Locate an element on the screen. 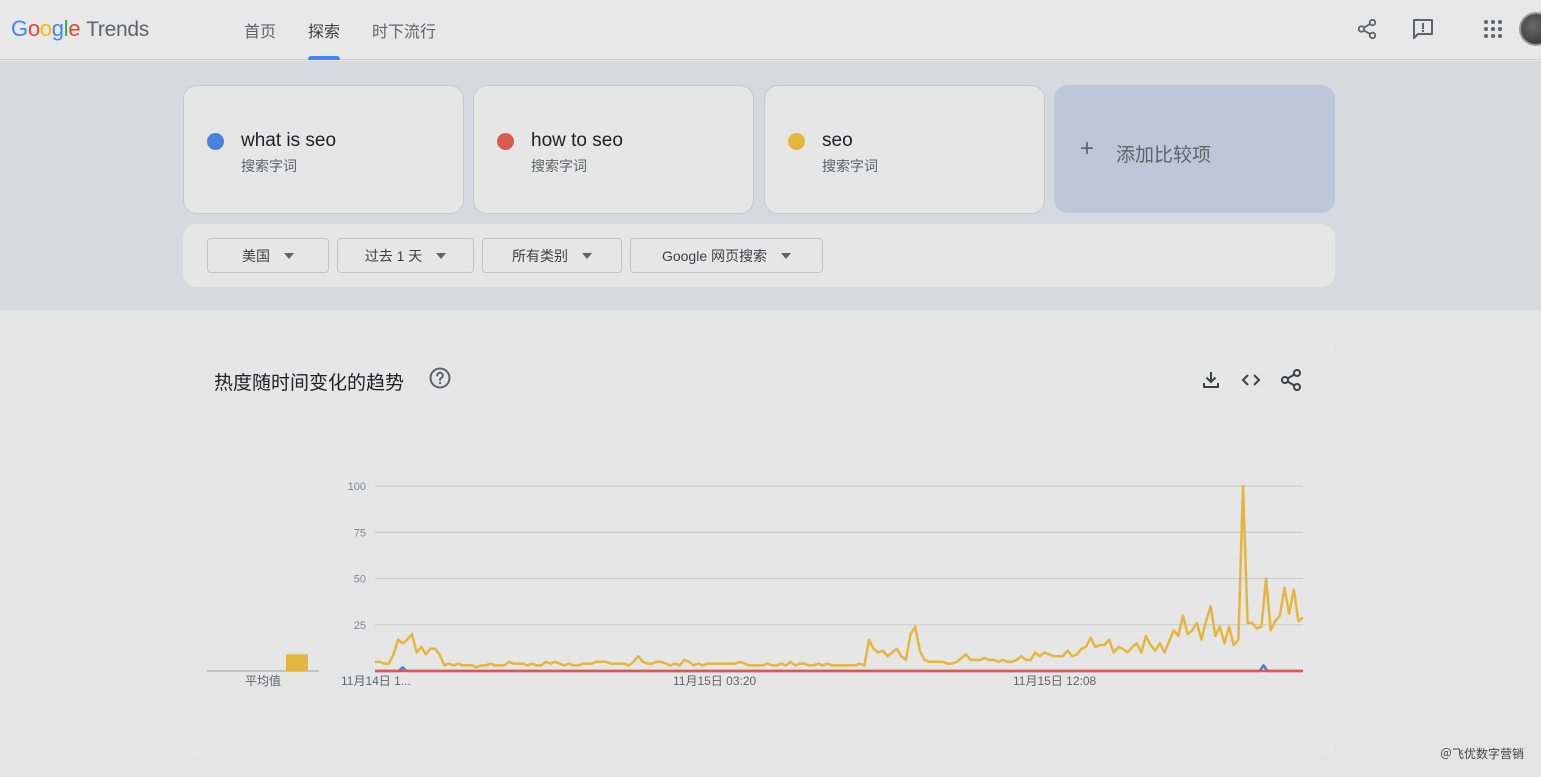 The height and width of the screenshot is (777, 1541). main-nav: 首页 探索 时下流行 is located at coordinates (340, 30).